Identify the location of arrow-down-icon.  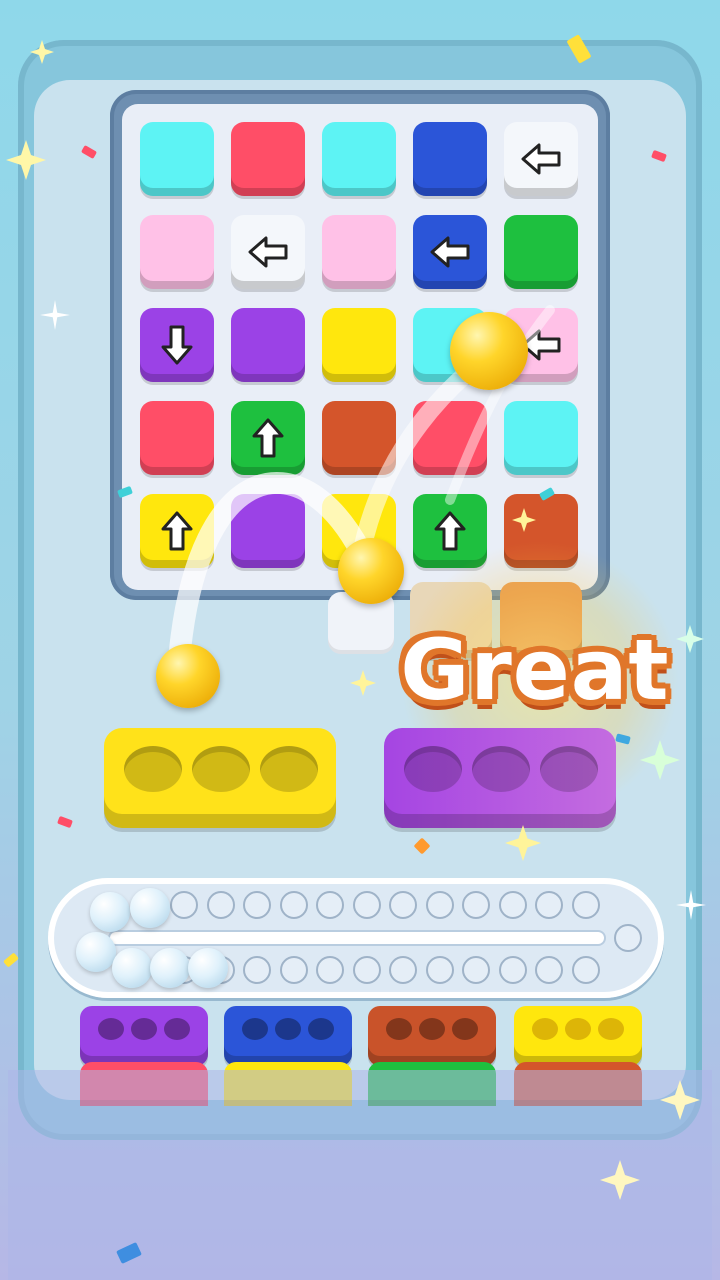
(177, 345).